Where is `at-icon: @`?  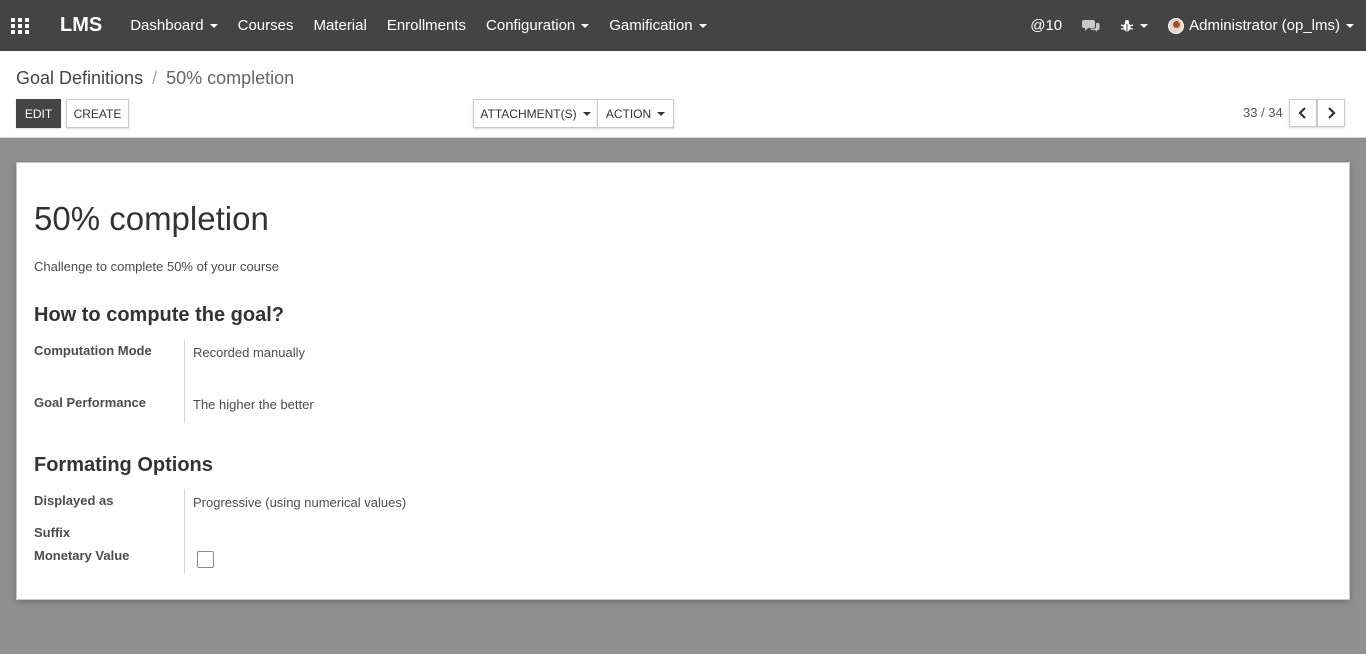
at-icon: @ is located at coordinates (1038, 25).